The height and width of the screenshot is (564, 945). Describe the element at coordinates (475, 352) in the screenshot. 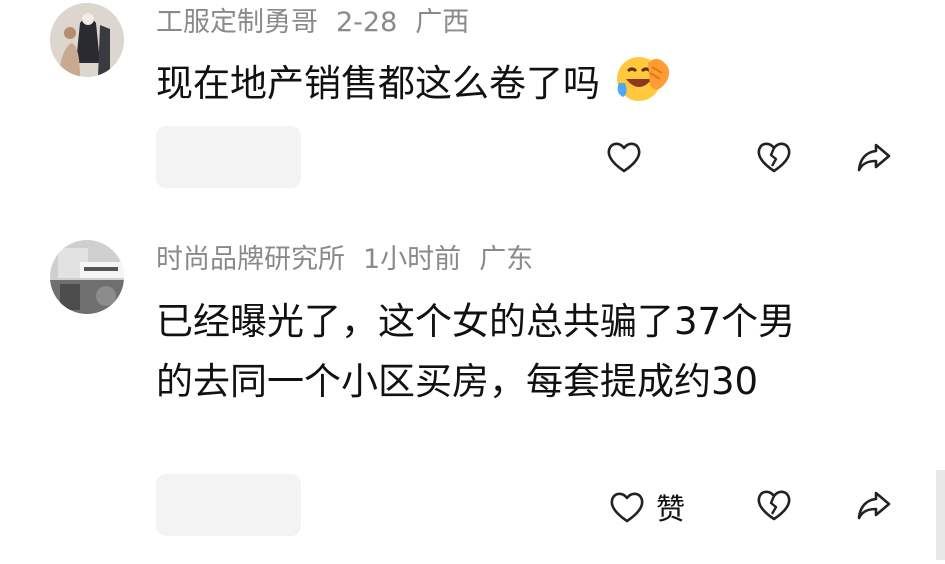

I see `comment-text: 已经曝光了，这个女的总共骗了37个男 的去同一个小区买房，每套提成约30` at that location.